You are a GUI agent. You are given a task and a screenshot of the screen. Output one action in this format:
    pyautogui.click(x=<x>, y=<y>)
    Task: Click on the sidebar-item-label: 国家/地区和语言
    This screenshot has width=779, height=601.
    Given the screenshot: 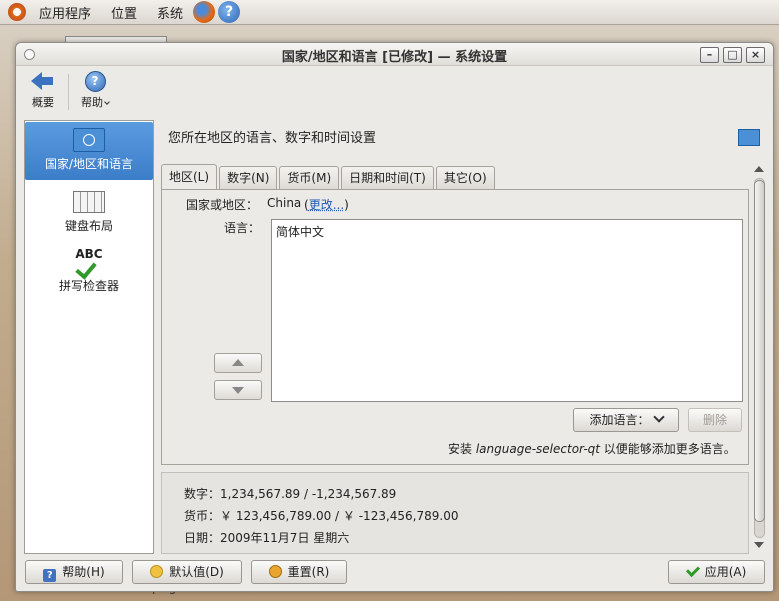 What is the action you would take?
    pyautogui.click(x=89, y=164)
    